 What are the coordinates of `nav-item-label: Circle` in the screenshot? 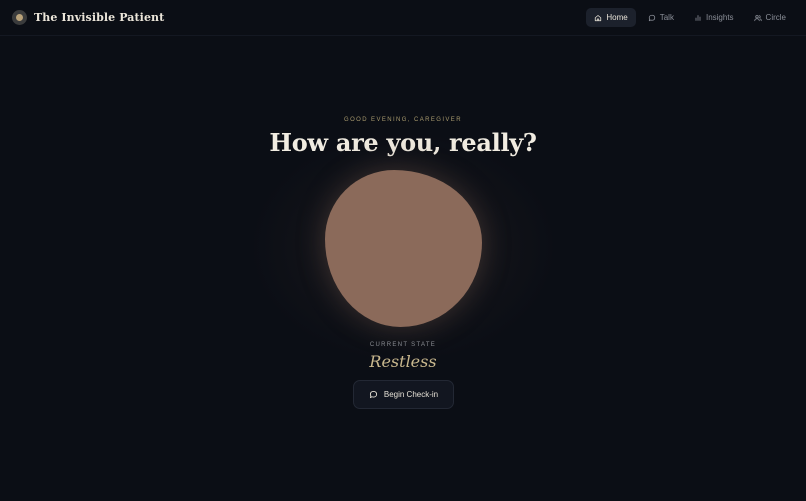 It's located at (775, 17).